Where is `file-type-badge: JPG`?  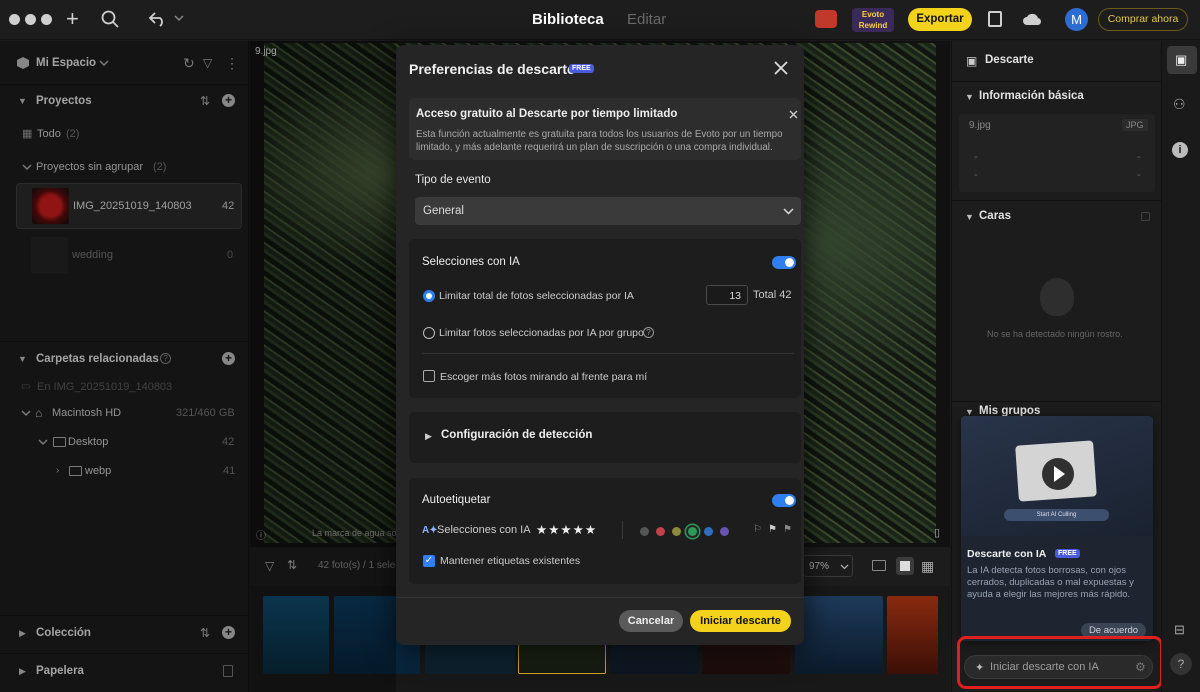 file-type-badge: JPG is located at coordinates (1135, 125).